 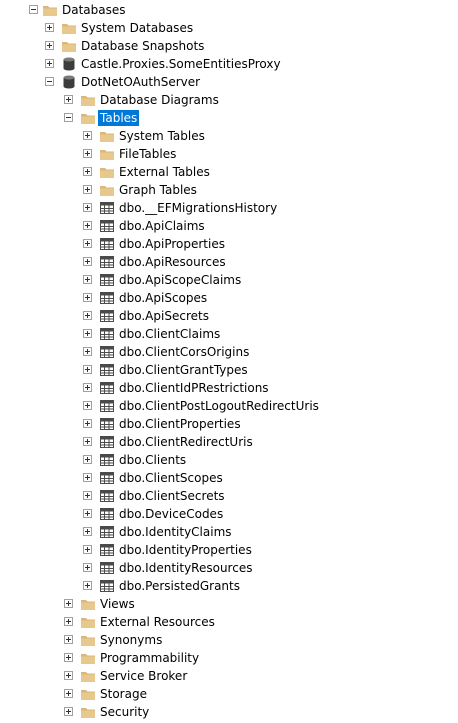 I want to click on table-name: dbo.ApiScopes, so click(x=163, y=298).